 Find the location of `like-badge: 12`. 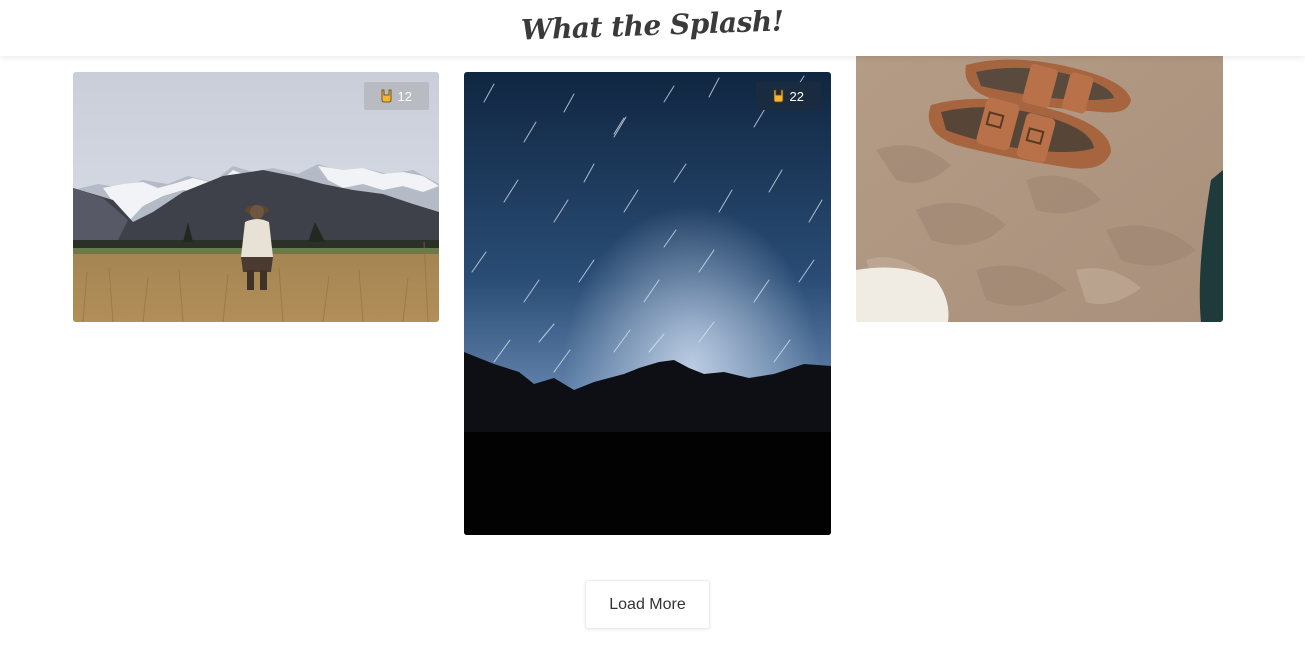

like-badge: 12 is located at coordinates (396, 96).